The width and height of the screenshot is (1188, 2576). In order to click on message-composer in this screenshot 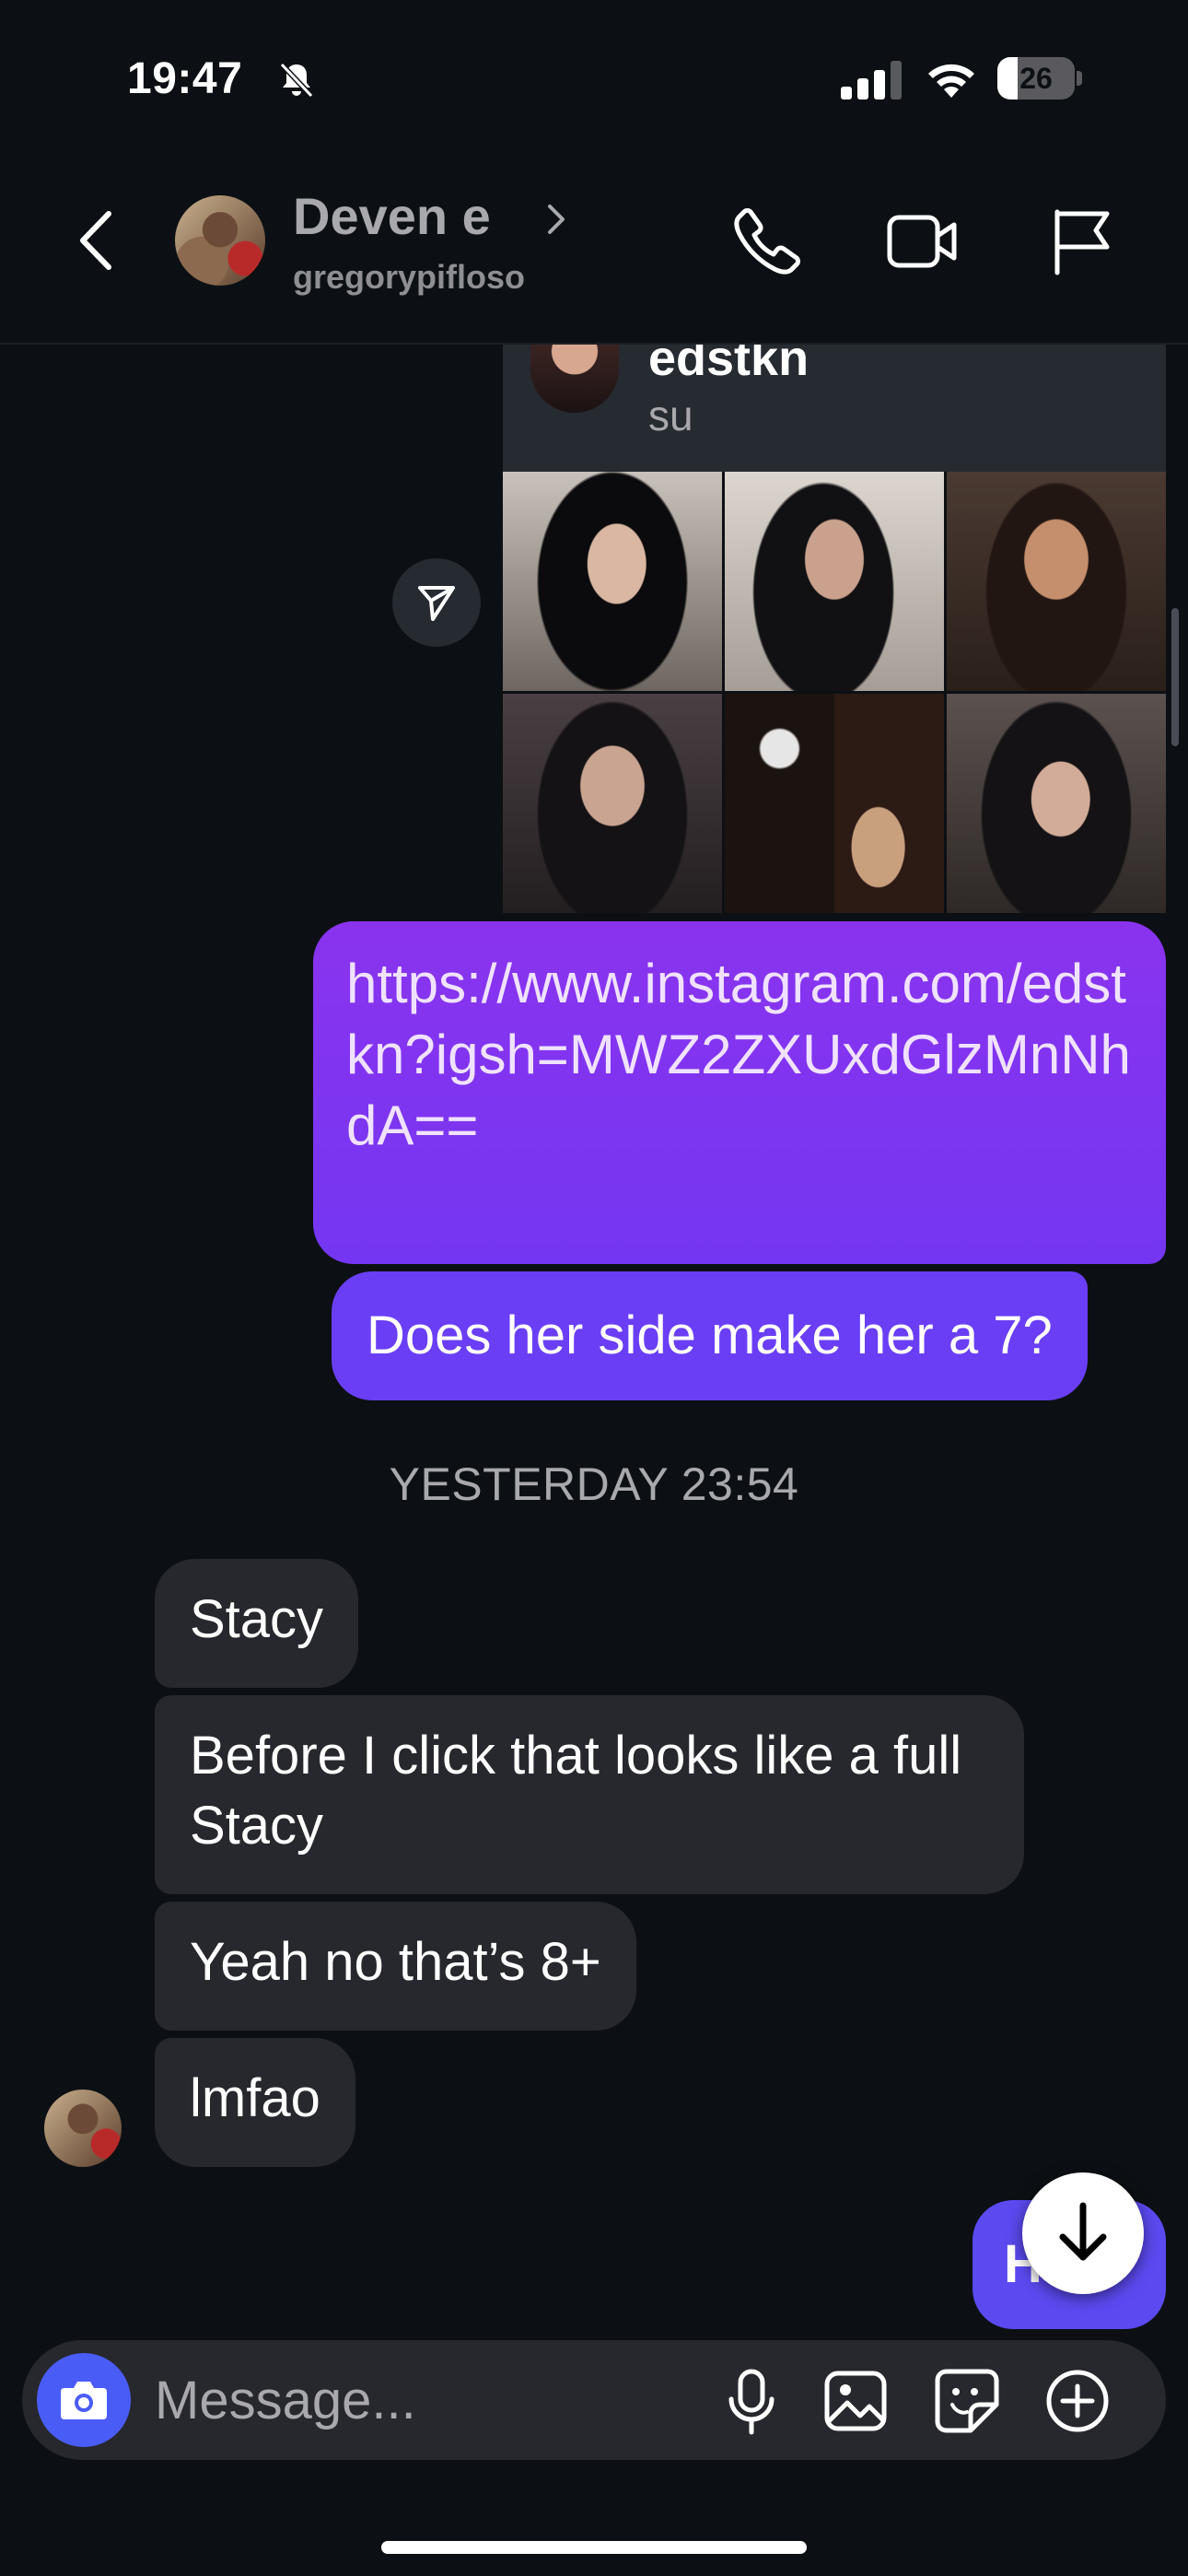, I will do `click(594, 2400)`.